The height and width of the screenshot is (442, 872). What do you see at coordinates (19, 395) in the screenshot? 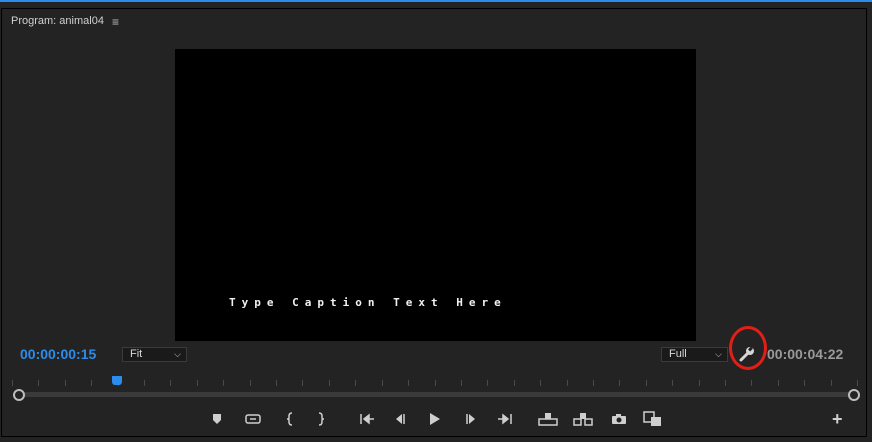
I see `zoom-scrollbar-start-handle` at bounding box center [19, 395].